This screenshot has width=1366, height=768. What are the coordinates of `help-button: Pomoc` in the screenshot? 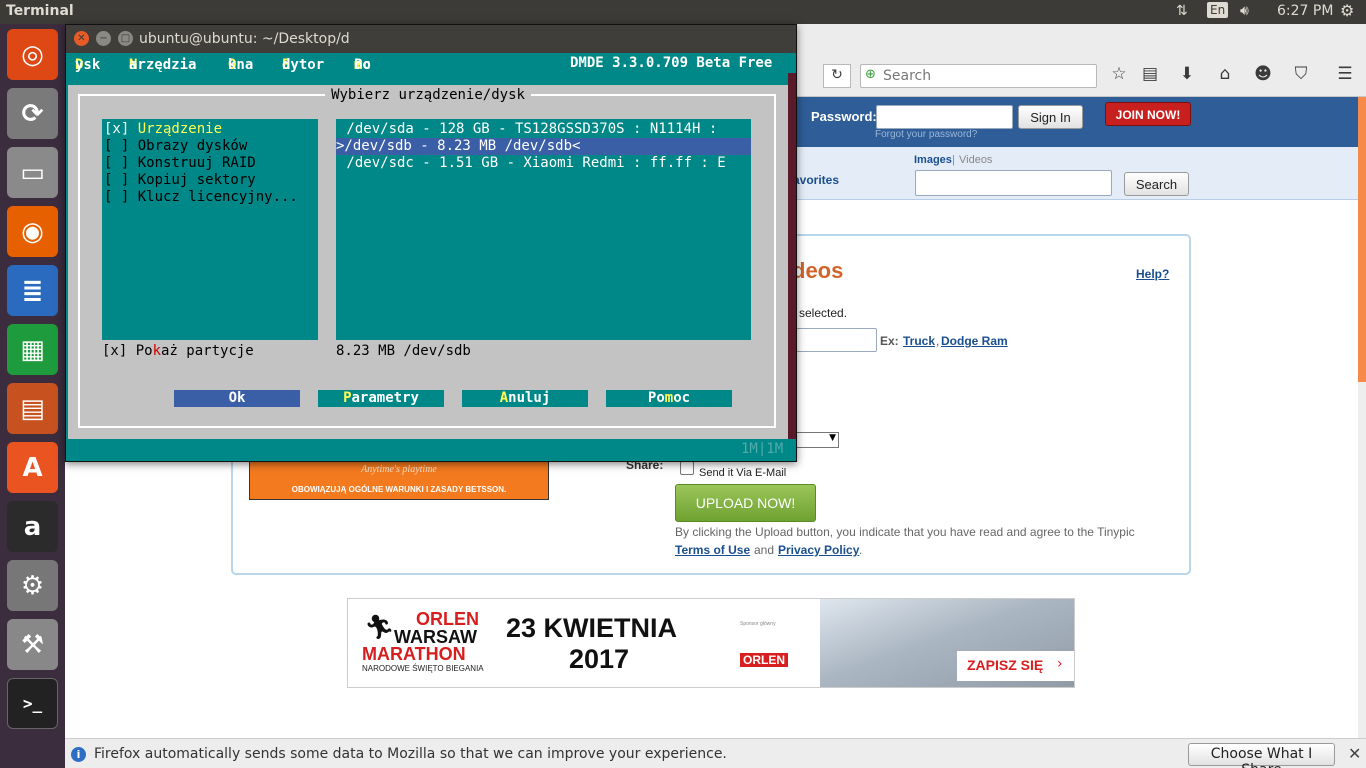 It's located at (669, 398).